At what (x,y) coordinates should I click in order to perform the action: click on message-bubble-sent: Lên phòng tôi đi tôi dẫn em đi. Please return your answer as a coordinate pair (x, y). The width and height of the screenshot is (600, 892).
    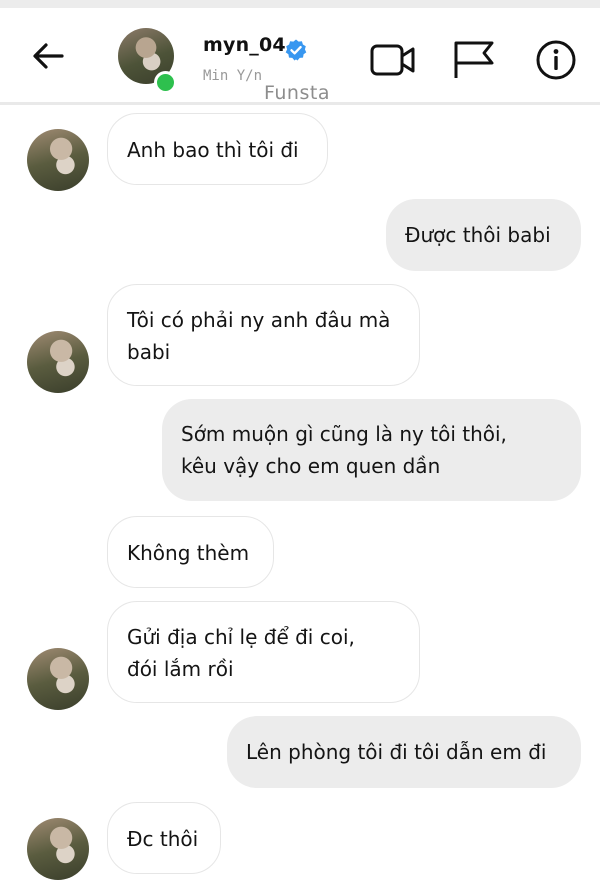
    Looking at the image, I should click on (404, 752).